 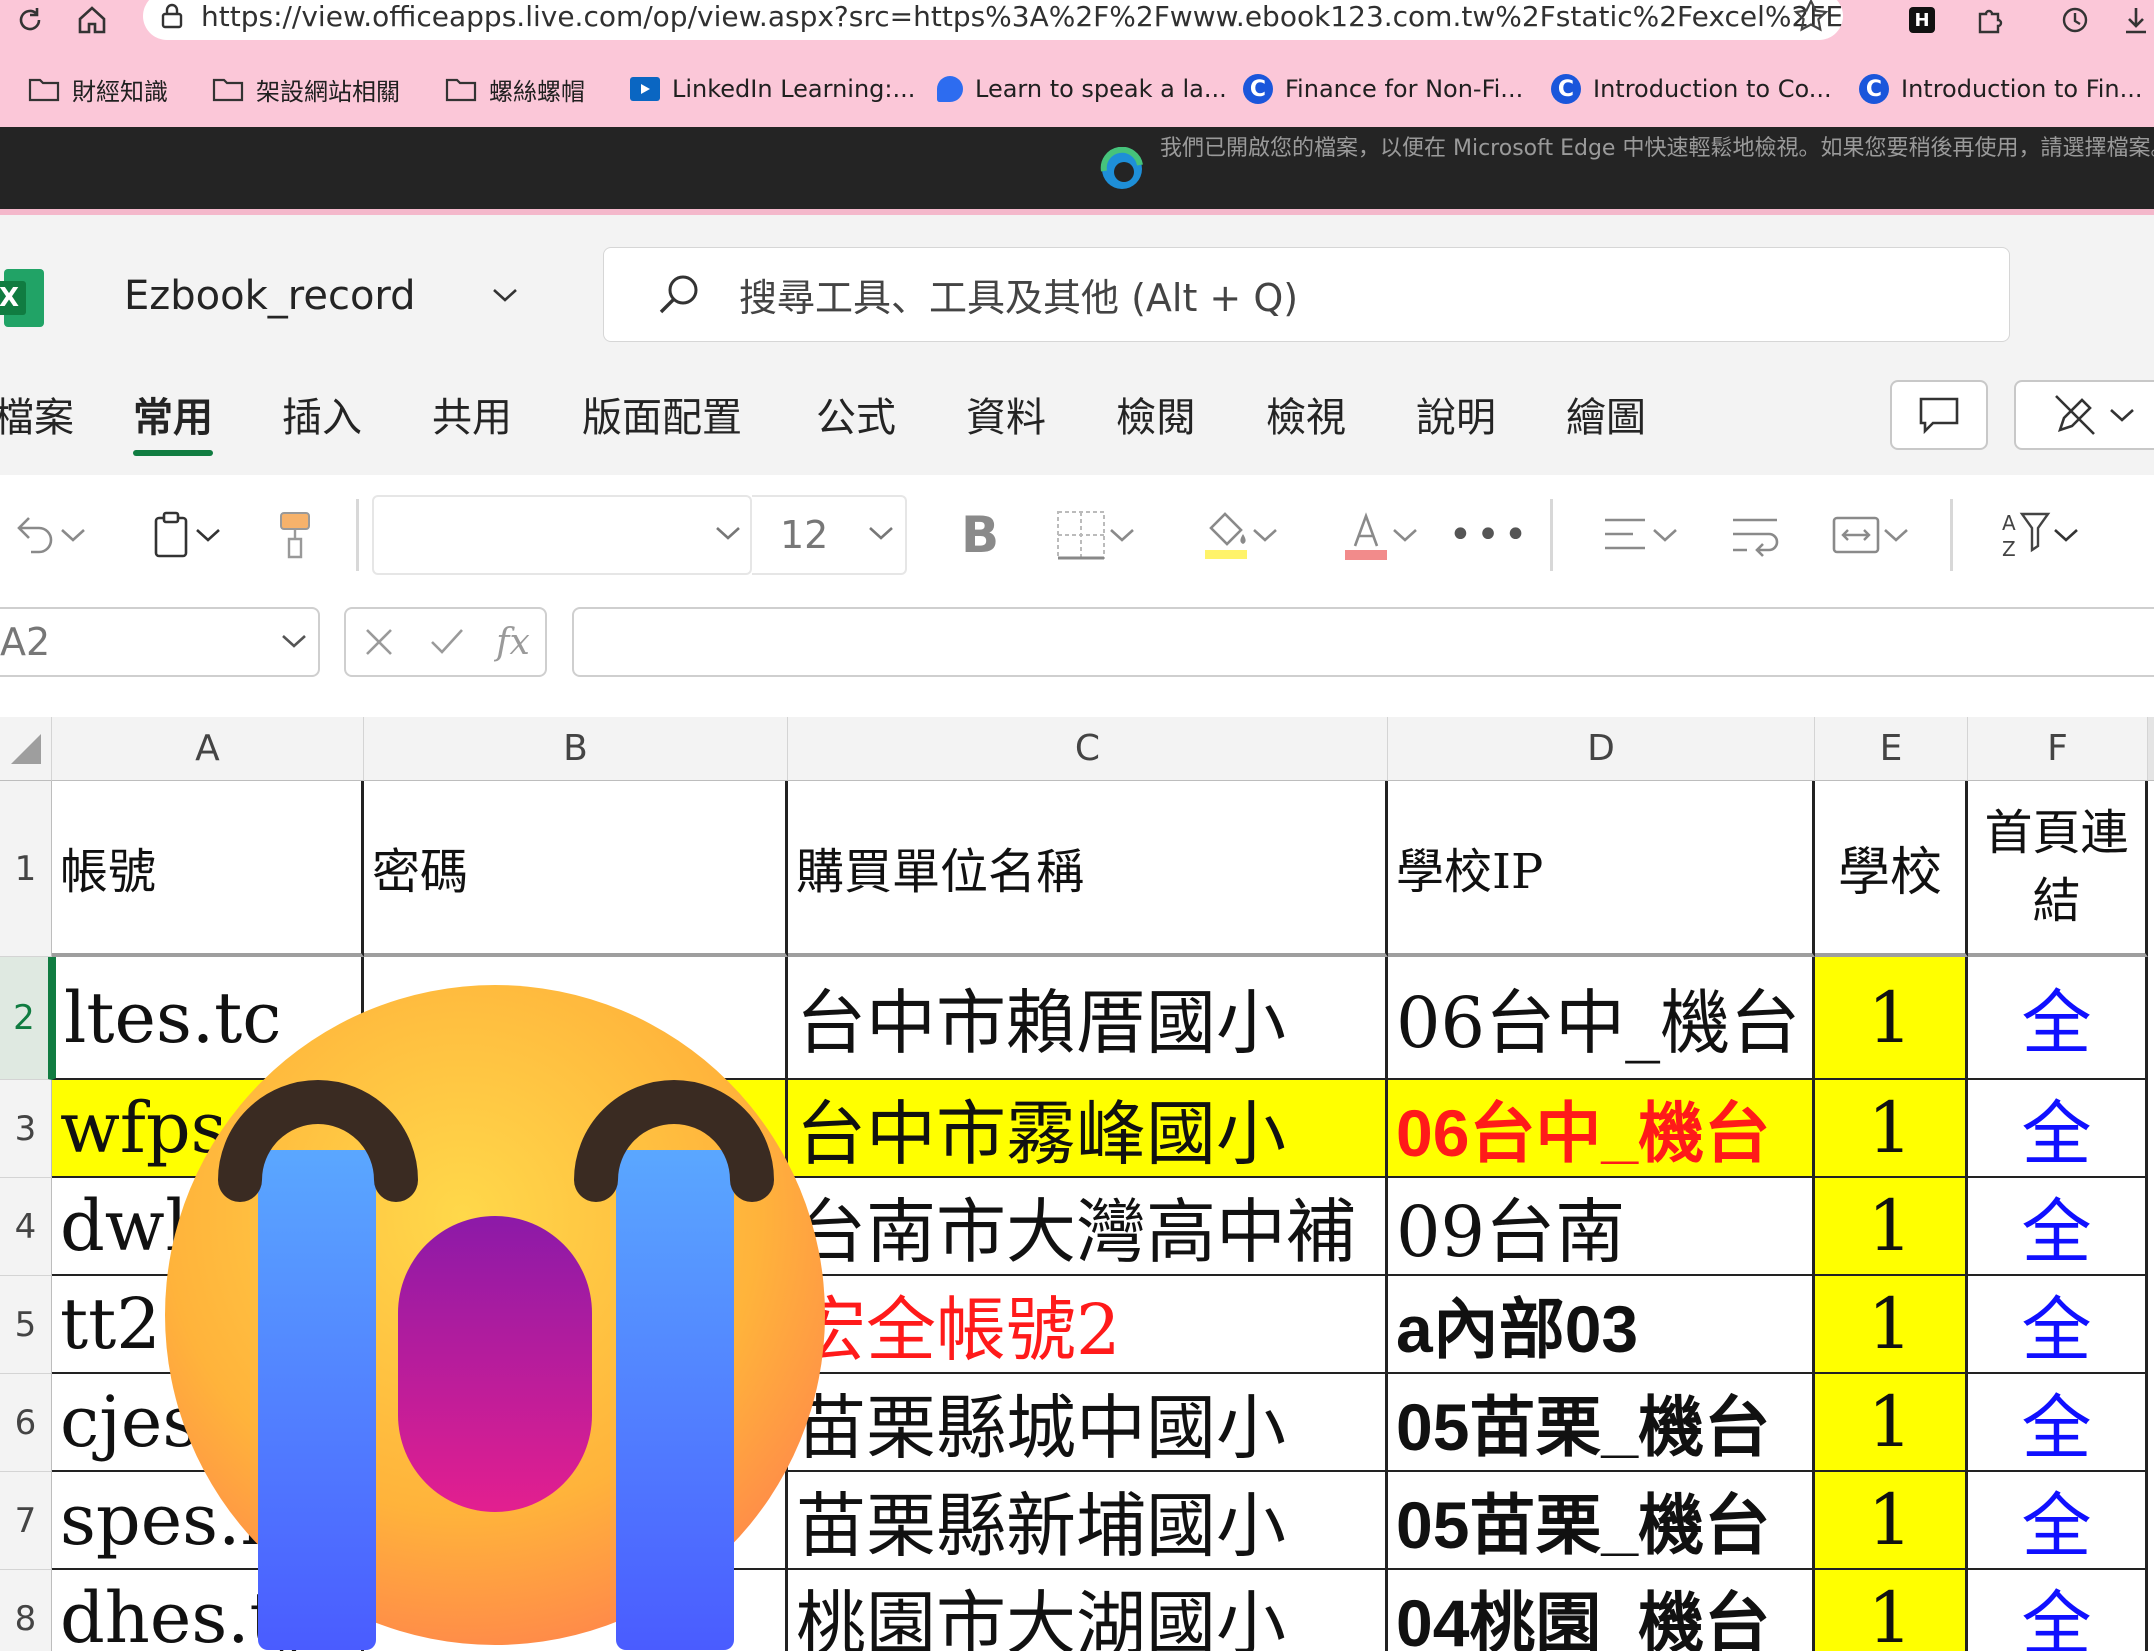 I want to click on row-header: 7, so click(x=26, y=1521).